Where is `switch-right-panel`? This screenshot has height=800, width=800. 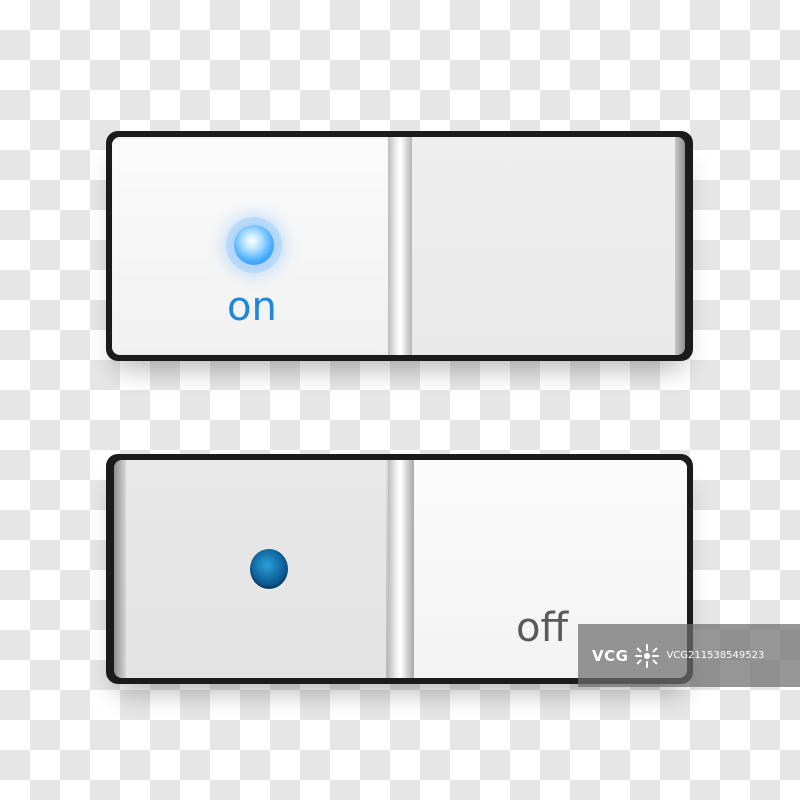 switch-right-panel is located at coordinates (543, 246).